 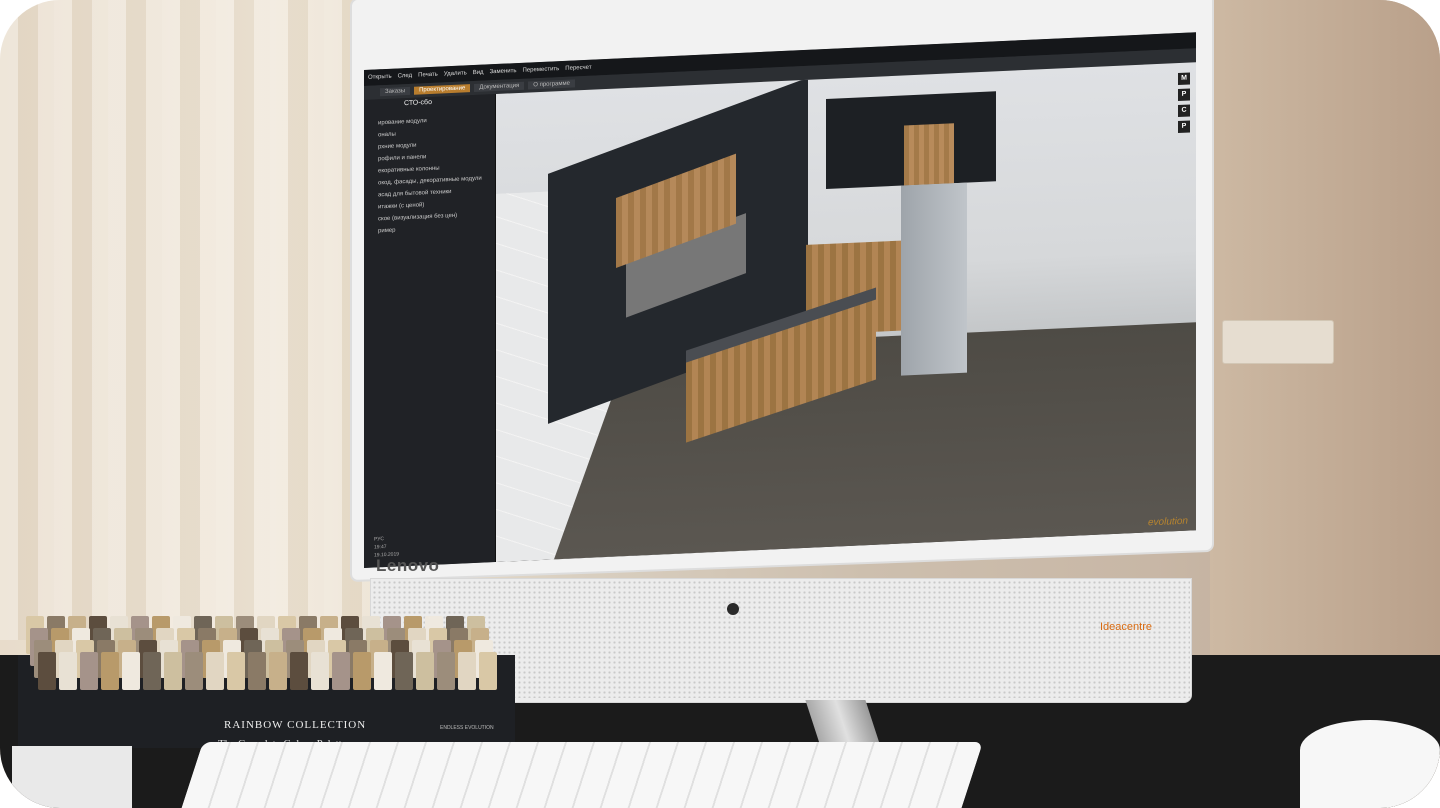 I want to click on toolbar-next: След, so click(x=405, y=76).